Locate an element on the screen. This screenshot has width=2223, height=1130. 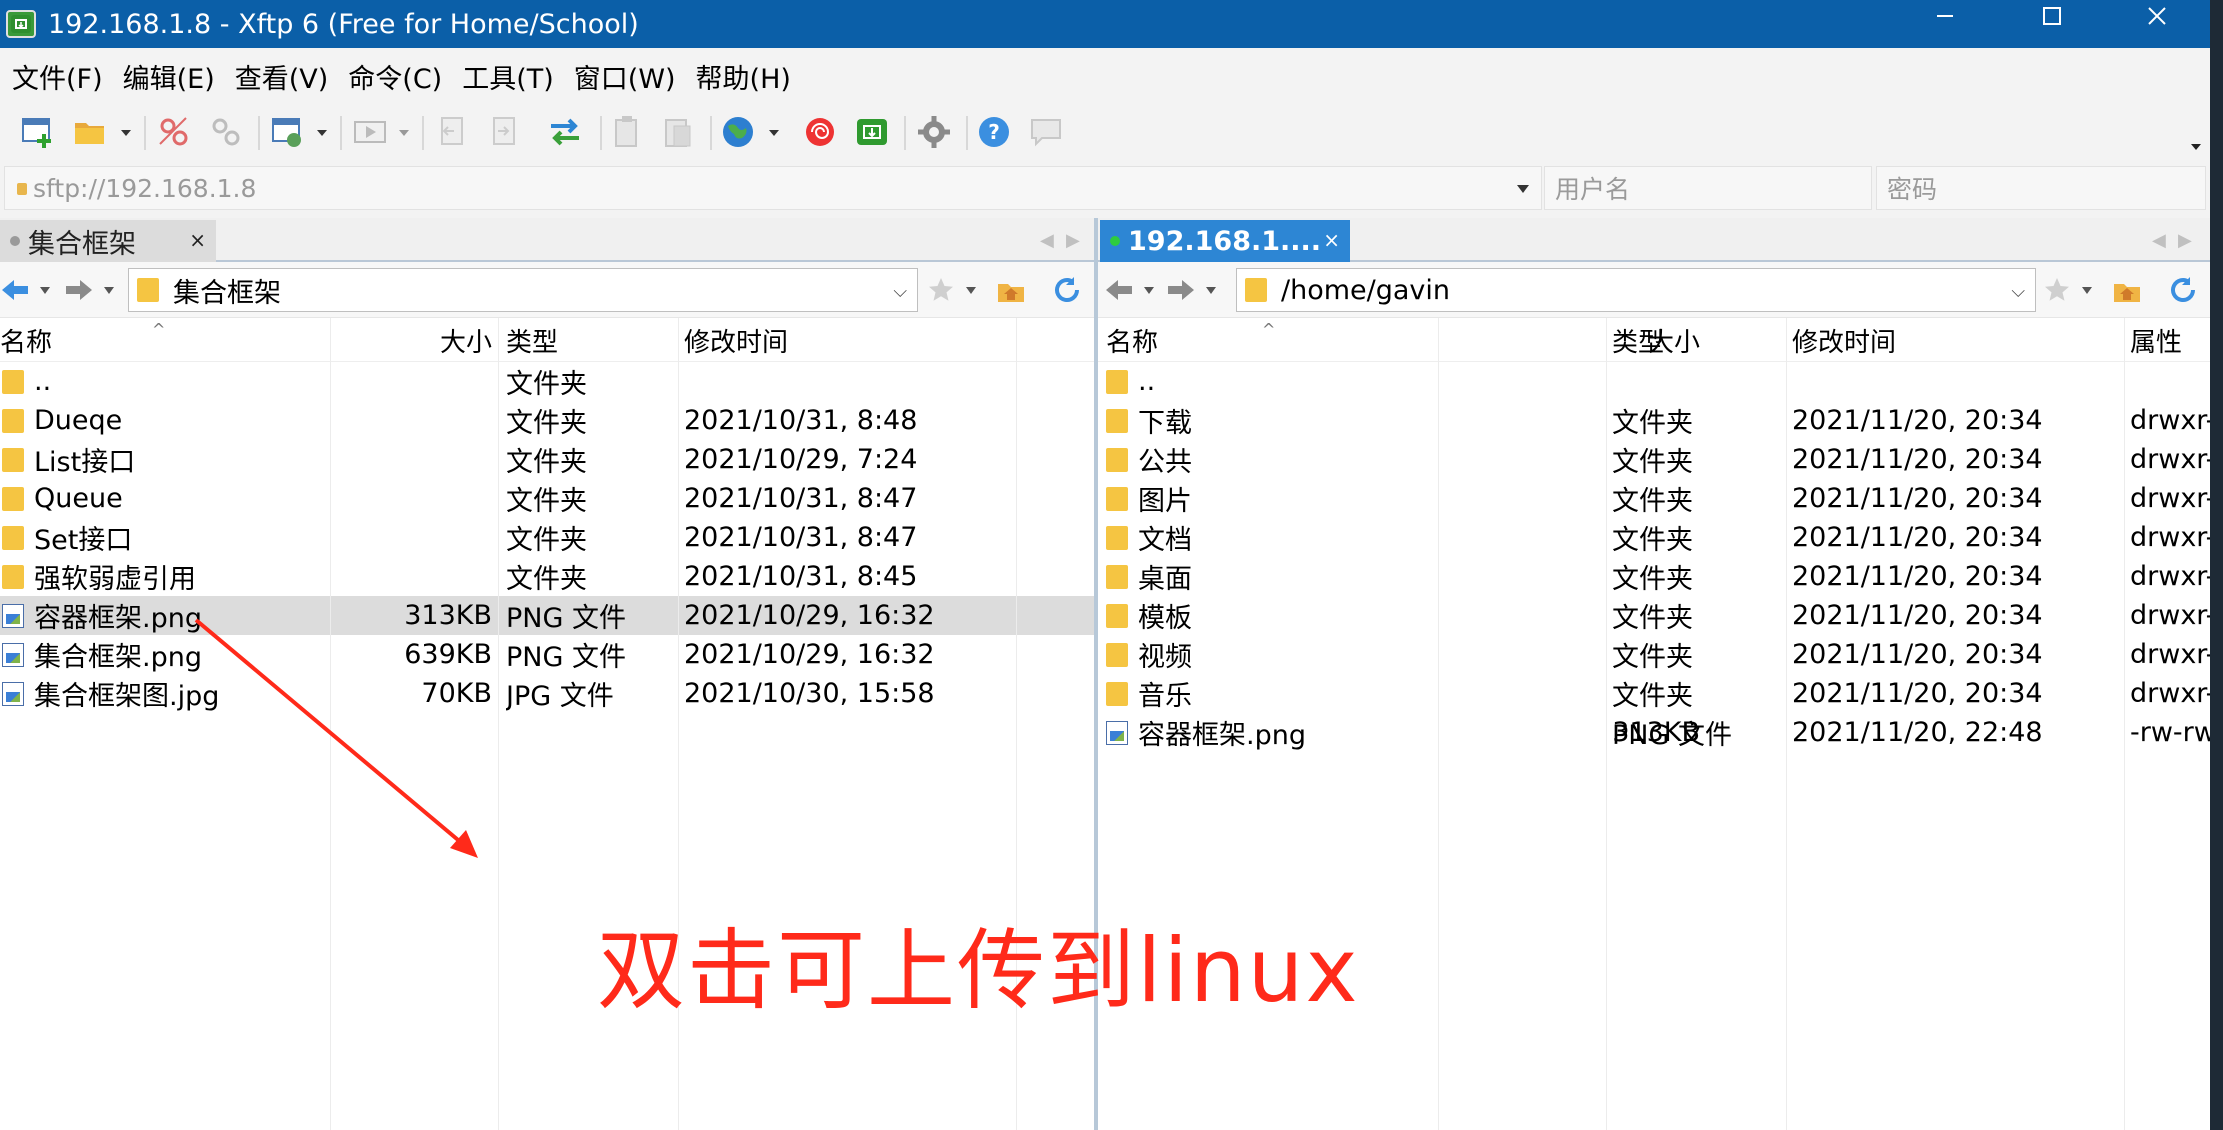
remote-header-row: 名称 ^ 大小 类型 修改时间 属性 is located at coordinates (1654, 340).